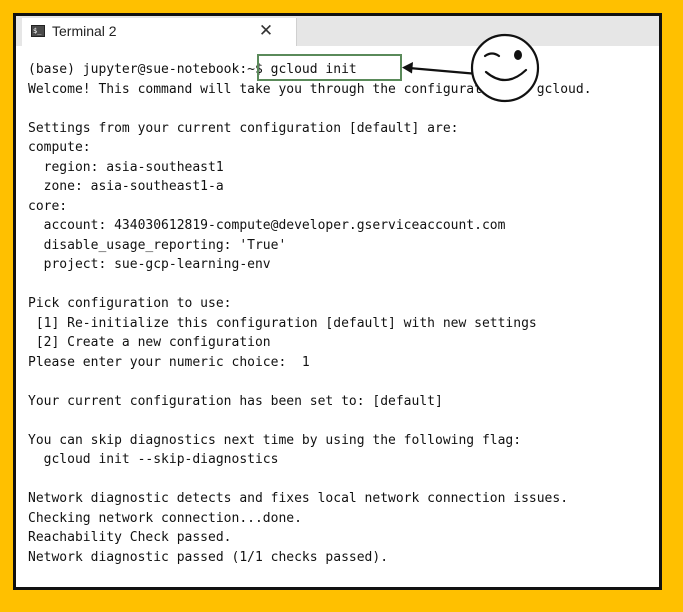 Image resolution: width=683 pixels, height=612 pixels. Describe the element at coordinates (84, 31) in the screenshot. I see `tab-title: Terminal 2` at that location.